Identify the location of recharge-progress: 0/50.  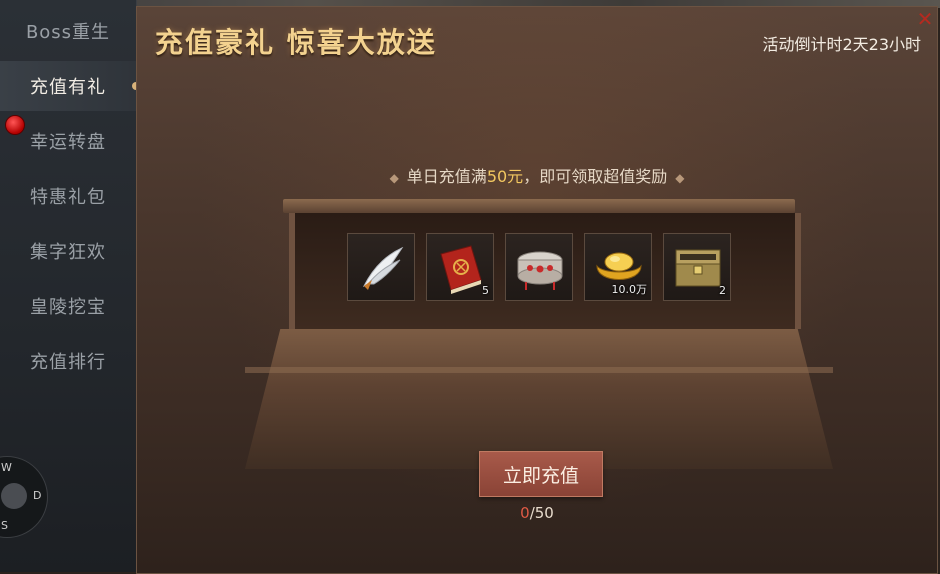
(537, 513).